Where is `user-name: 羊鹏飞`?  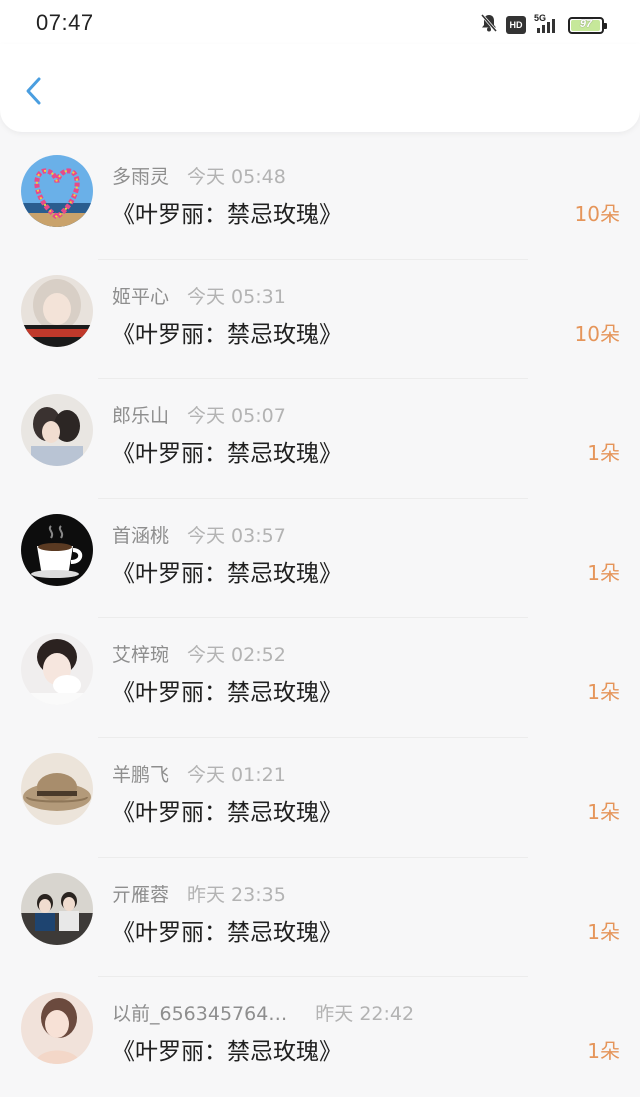
user-name: 羊鹏飞 is located at coordinates (140, 775).